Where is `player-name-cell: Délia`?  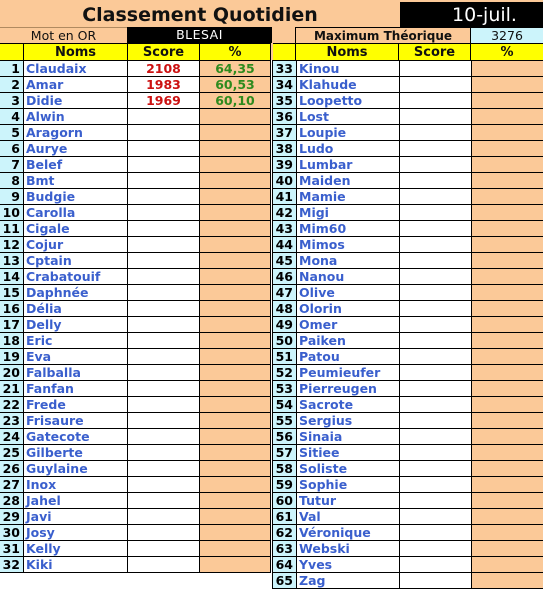 player-name-cell: Délia is located at coordinates (75, 308).